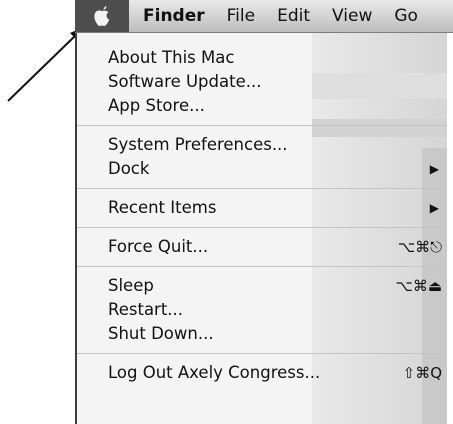 The height and width of the screenshot is (424, 453). I want to click on menu-item-about-this-mac: About This Mac, so click(262, 58).